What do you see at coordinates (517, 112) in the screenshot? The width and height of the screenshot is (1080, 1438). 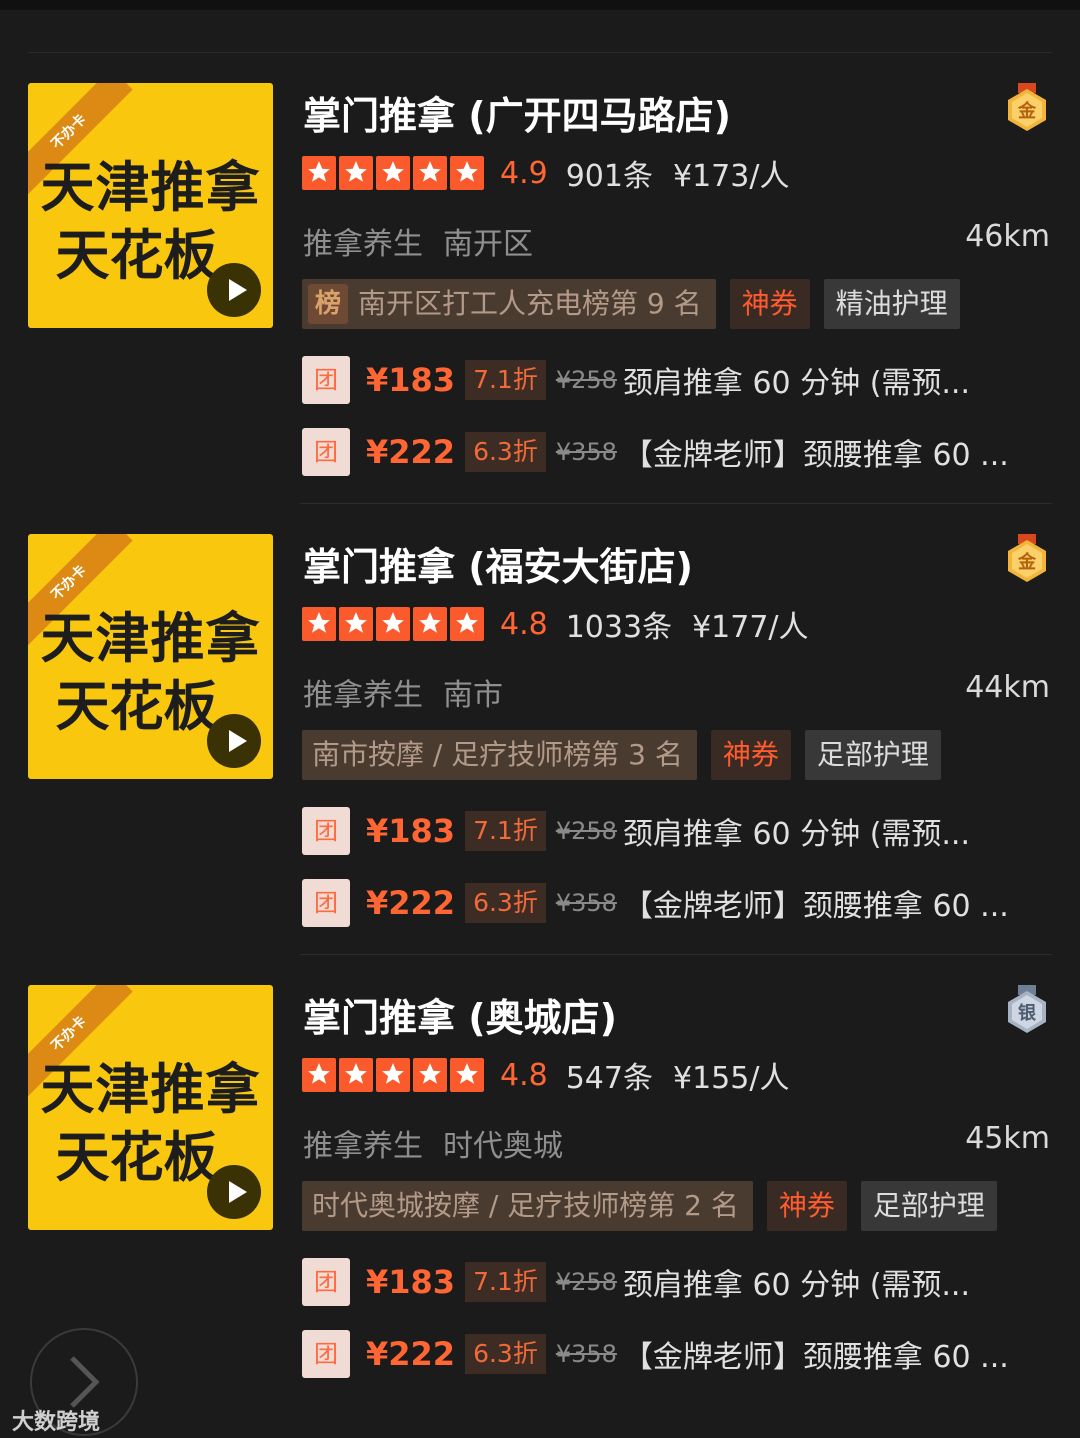 I see `shop-title: 掌门推拿 (广开四马路店)` at bounding box center [517, 112].